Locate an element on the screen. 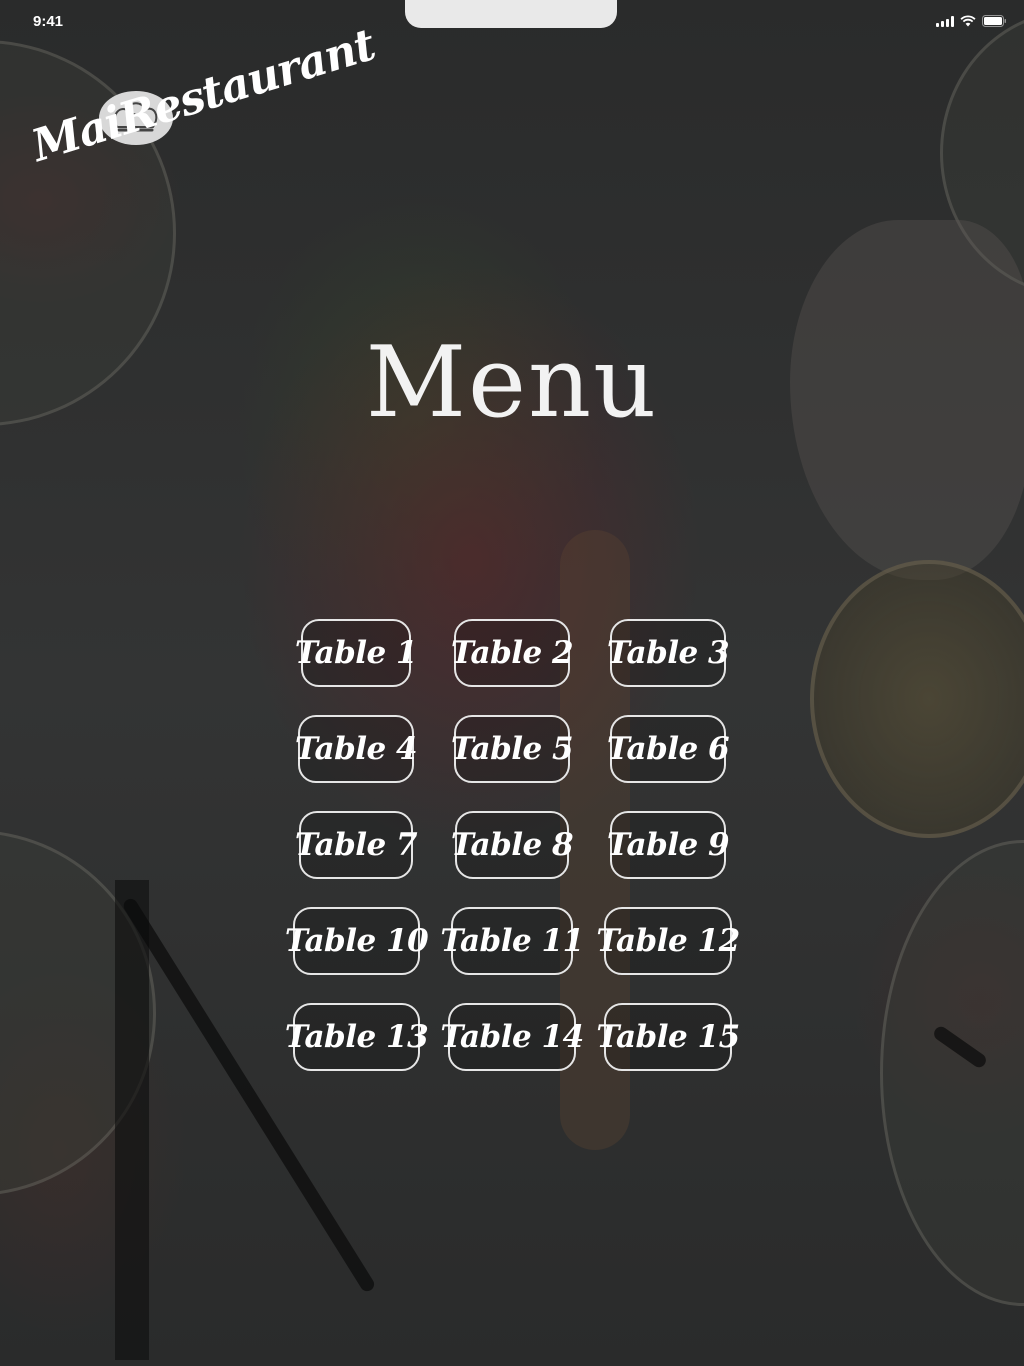  status-time: 9:41 is located at coordinates (48, 21).